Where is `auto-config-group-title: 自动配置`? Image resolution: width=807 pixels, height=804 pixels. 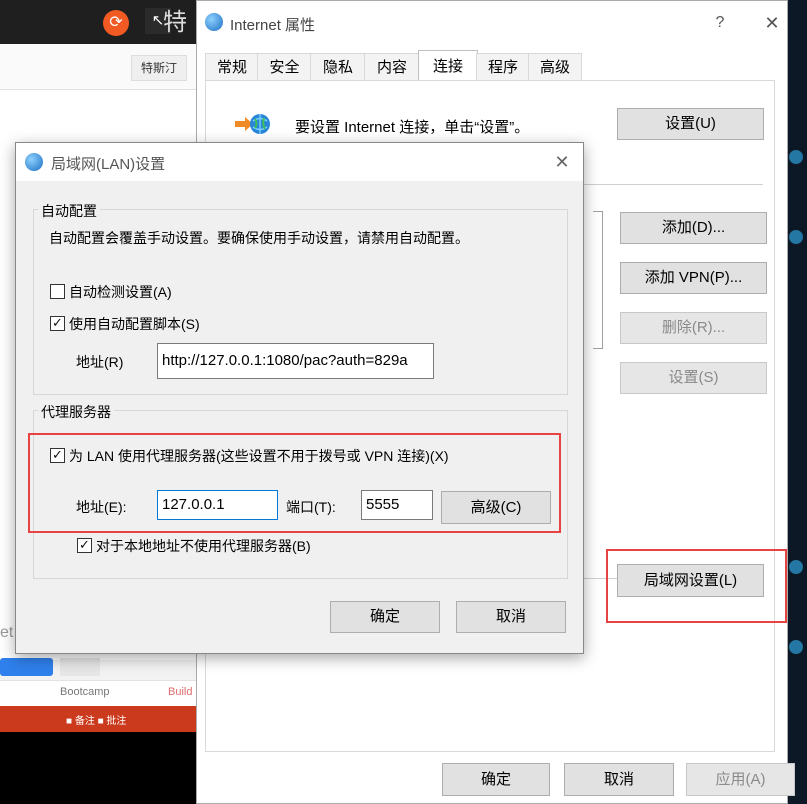
auto-config-group-title: 自动配置 is located at coordinates (69, 211).